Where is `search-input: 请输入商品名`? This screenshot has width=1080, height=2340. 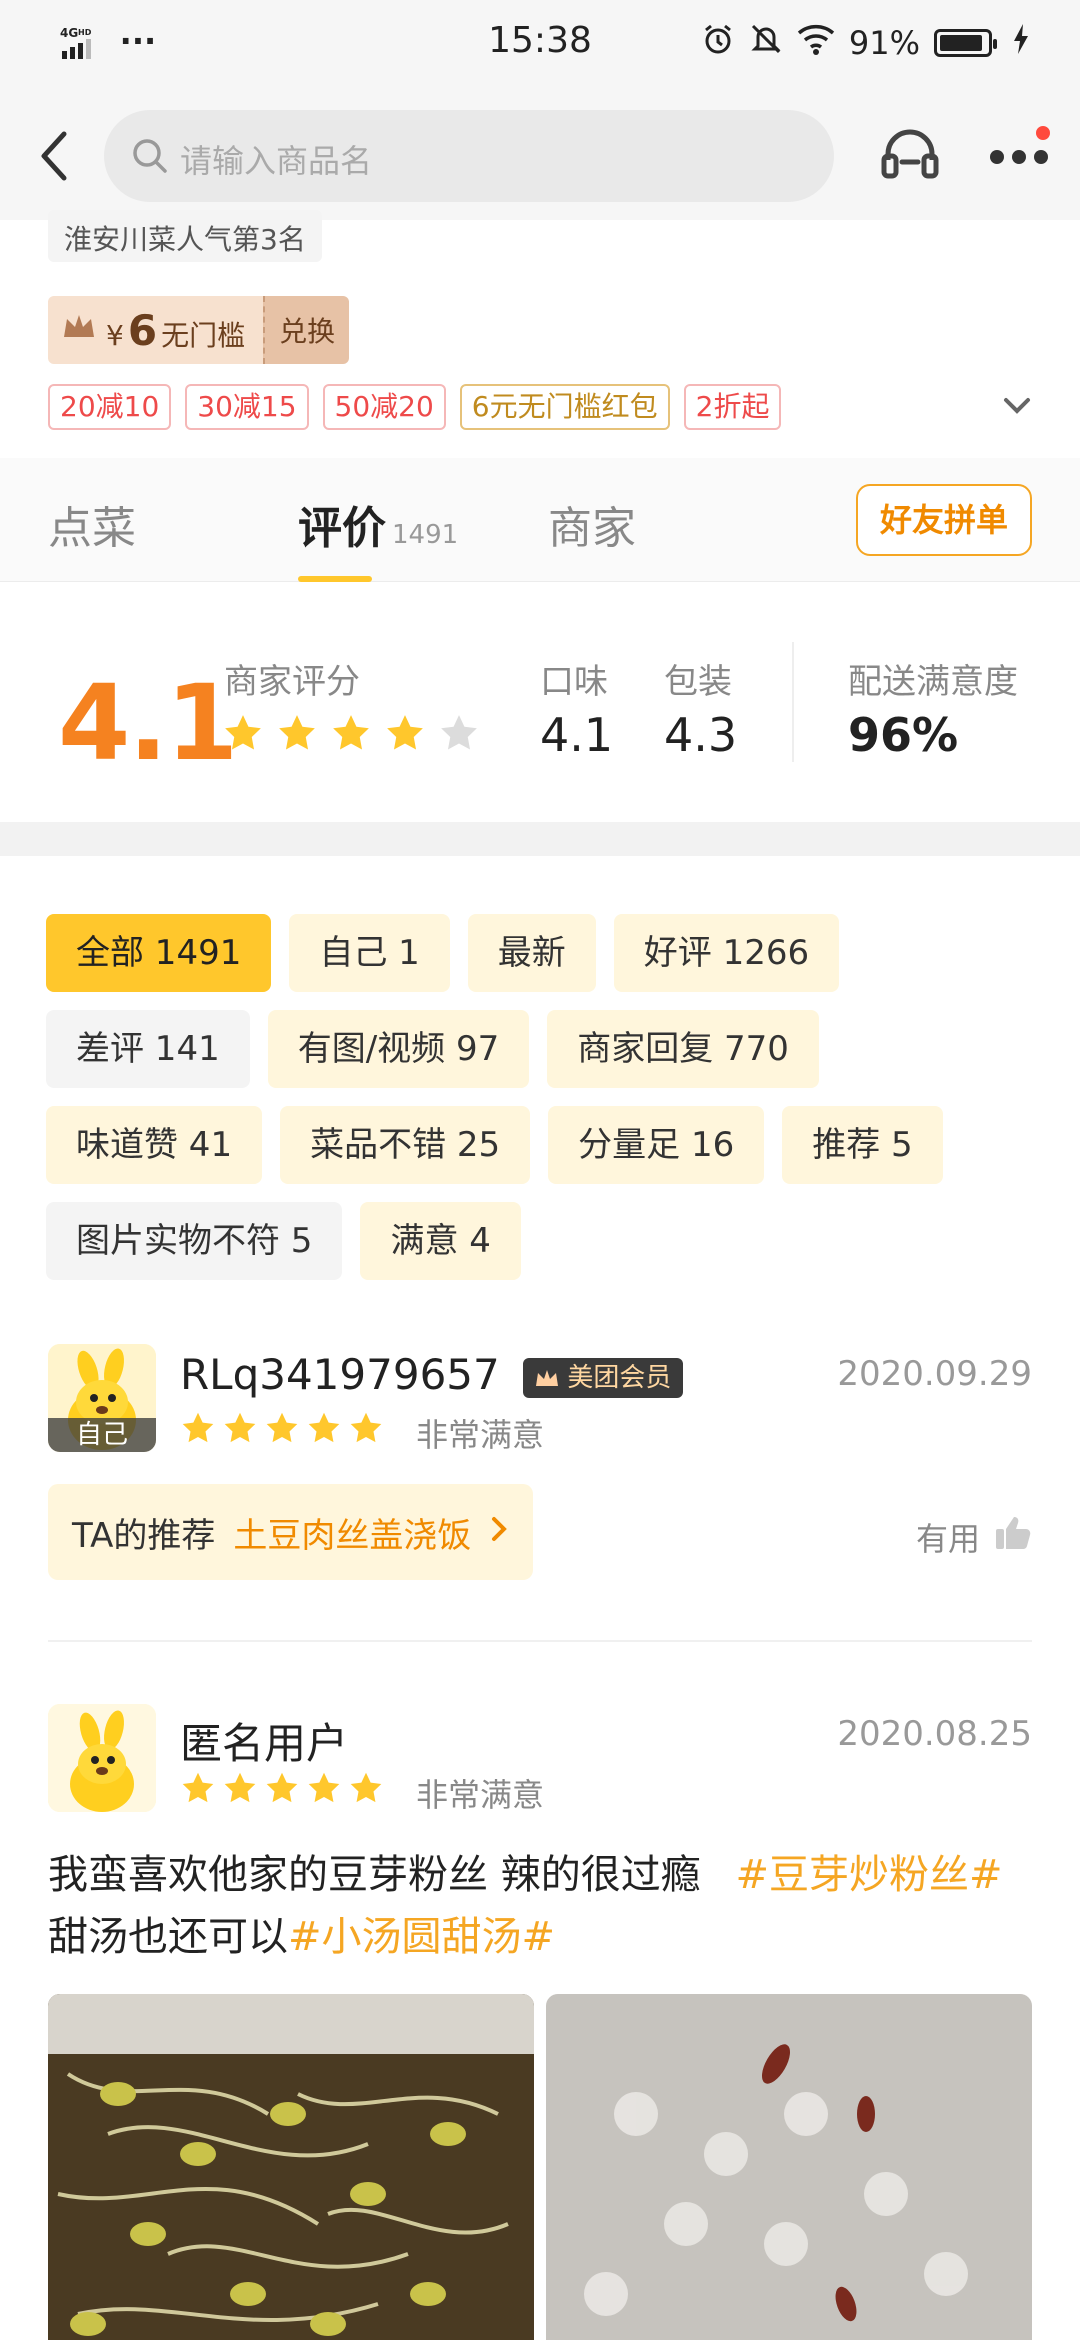 search-input: 请输入商品名 is located at coordinates (469, 156).